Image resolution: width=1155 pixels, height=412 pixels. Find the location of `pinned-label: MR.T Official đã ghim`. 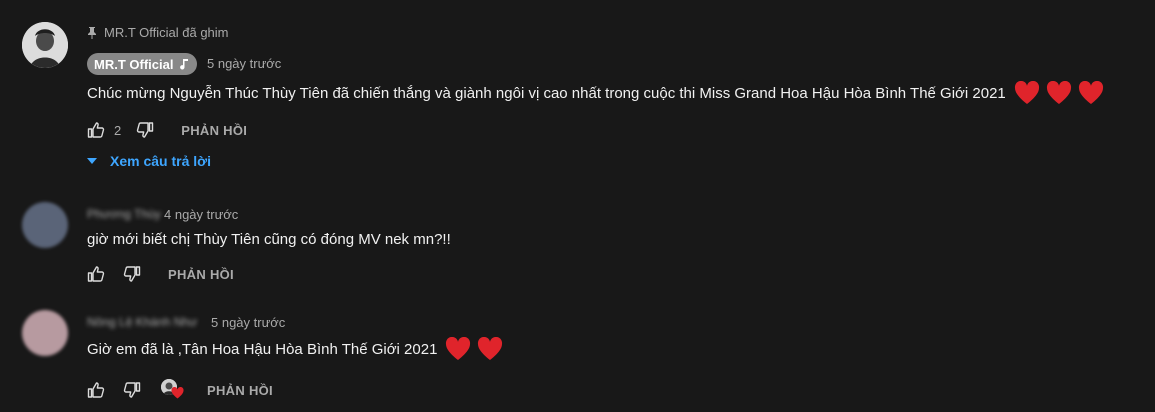

pinned-label: MR.T Official đã ghim is located at coordinates (158, 32).